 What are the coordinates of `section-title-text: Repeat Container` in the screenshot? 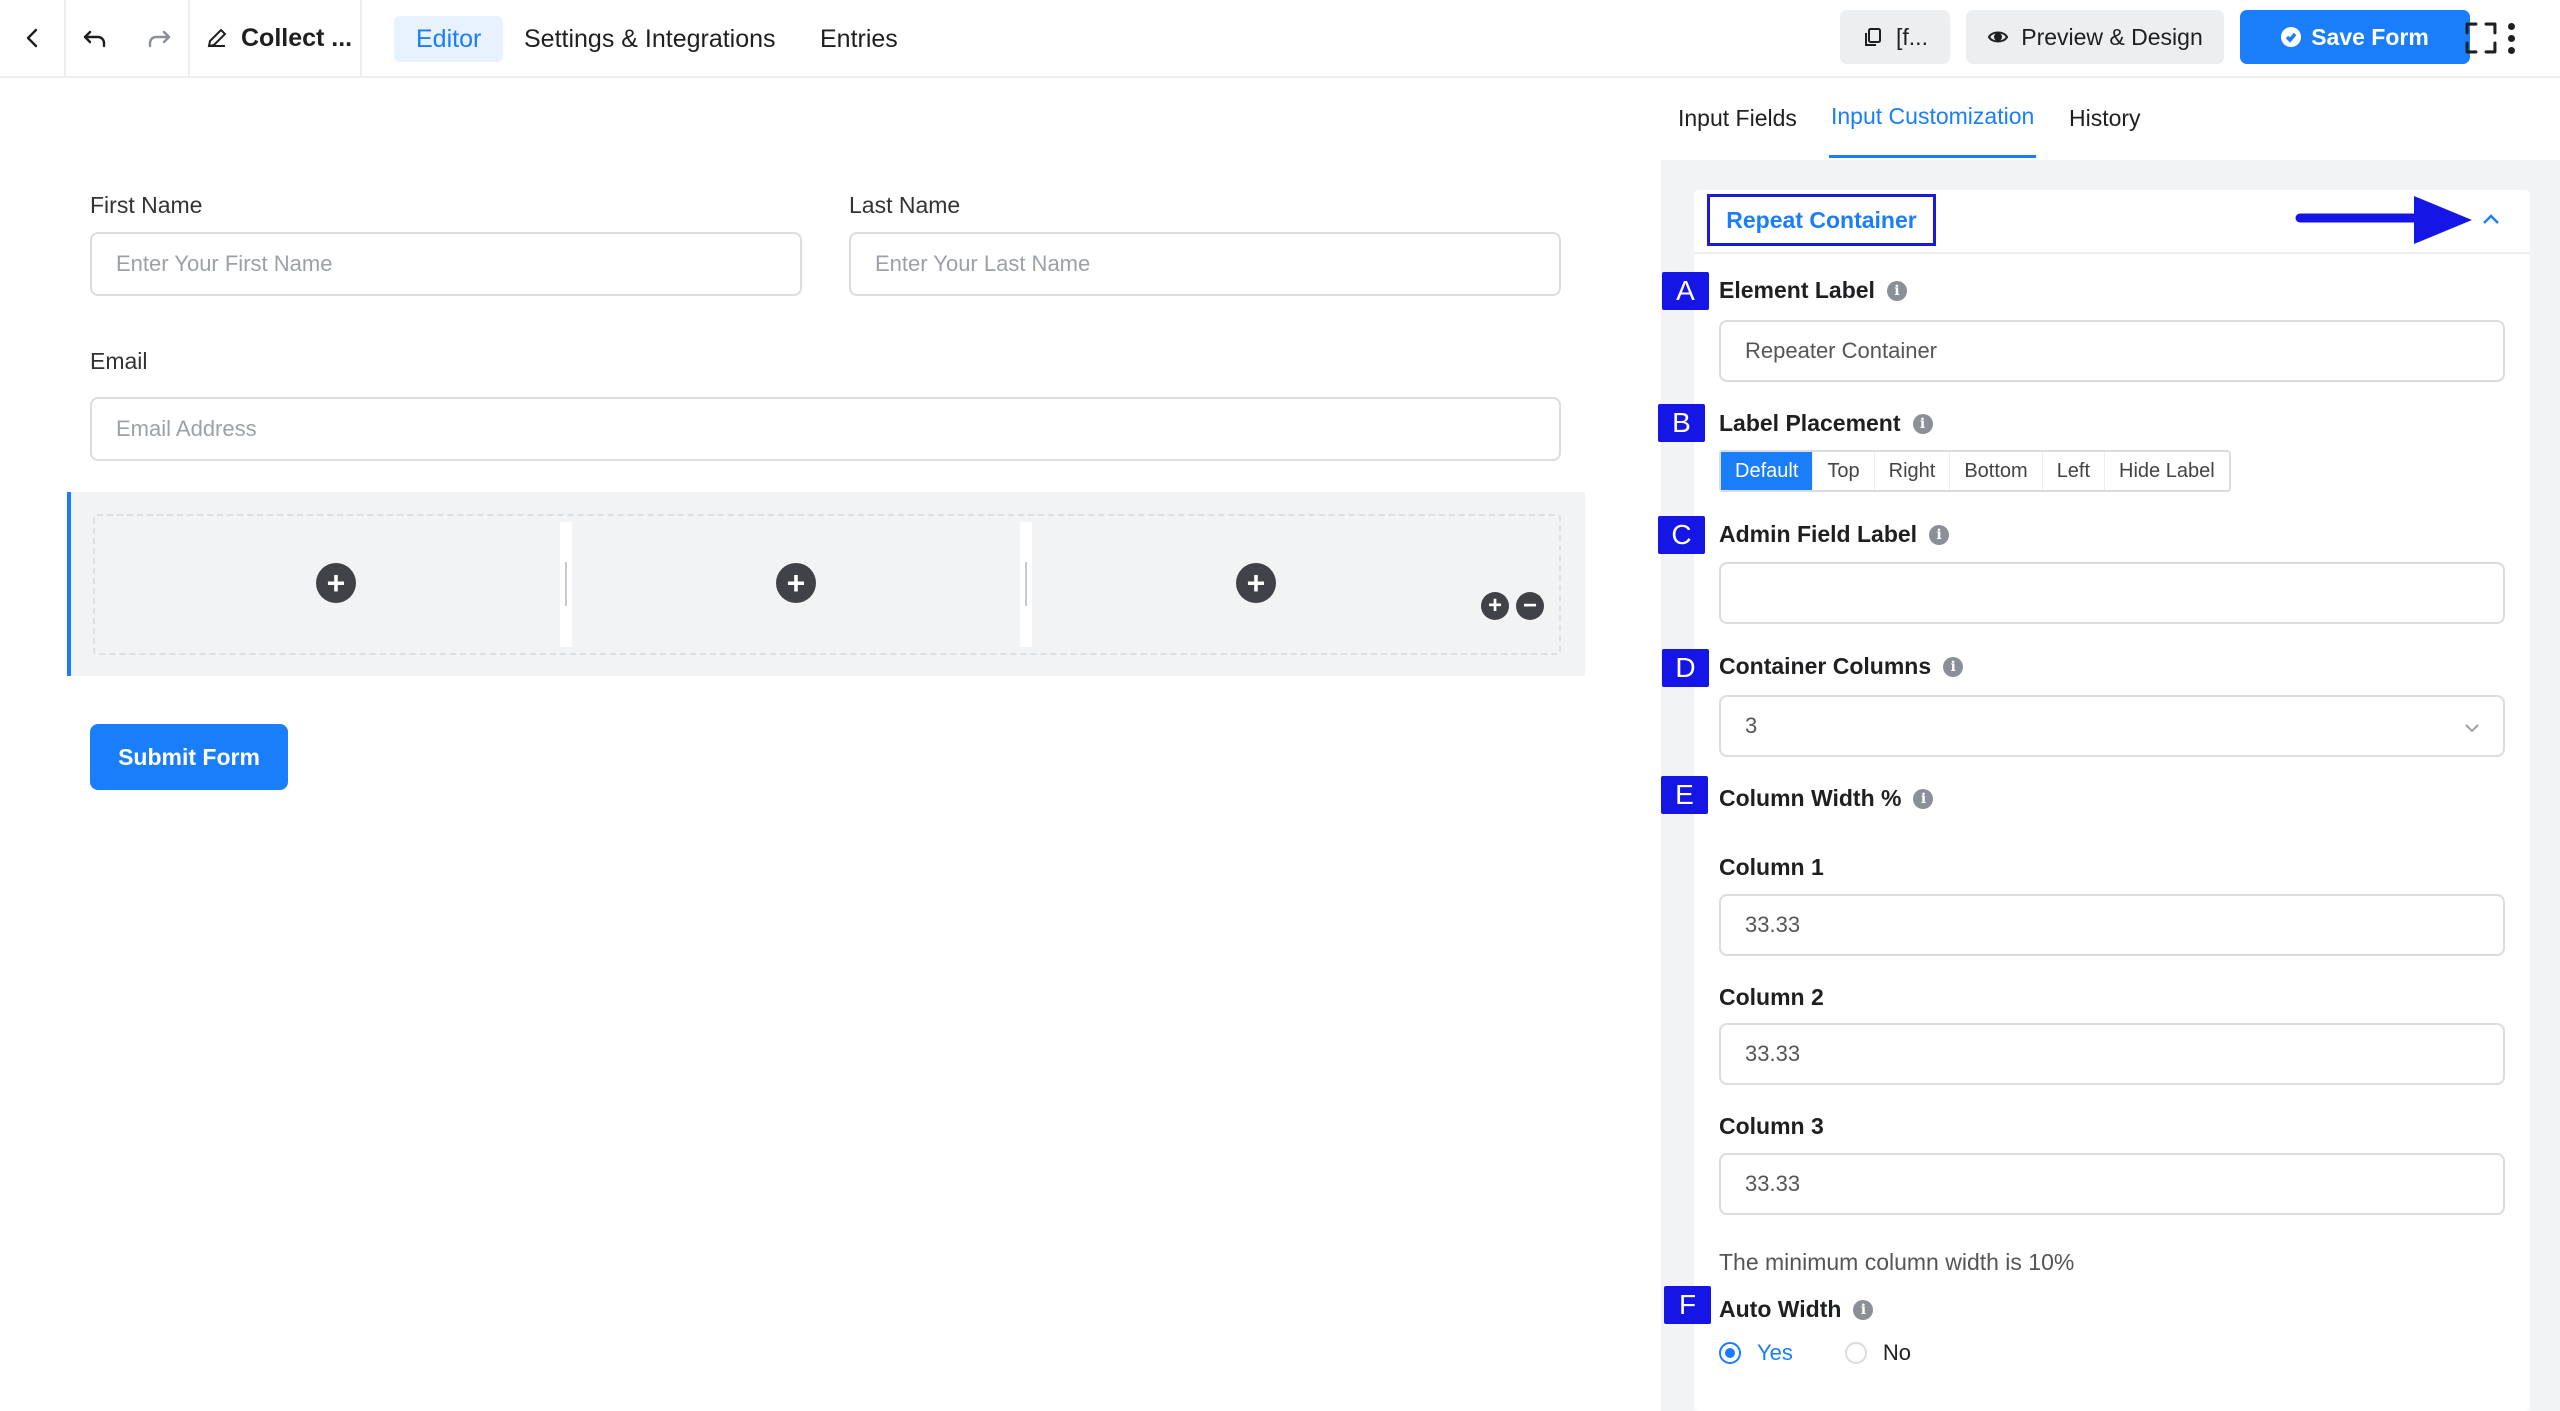 It's located at (1821, 219).